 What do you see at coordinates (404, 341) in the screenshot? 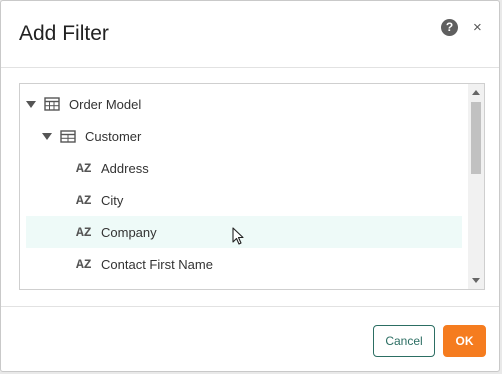
I see `cancel-button: Cancel` at bounding box center [404, 341].